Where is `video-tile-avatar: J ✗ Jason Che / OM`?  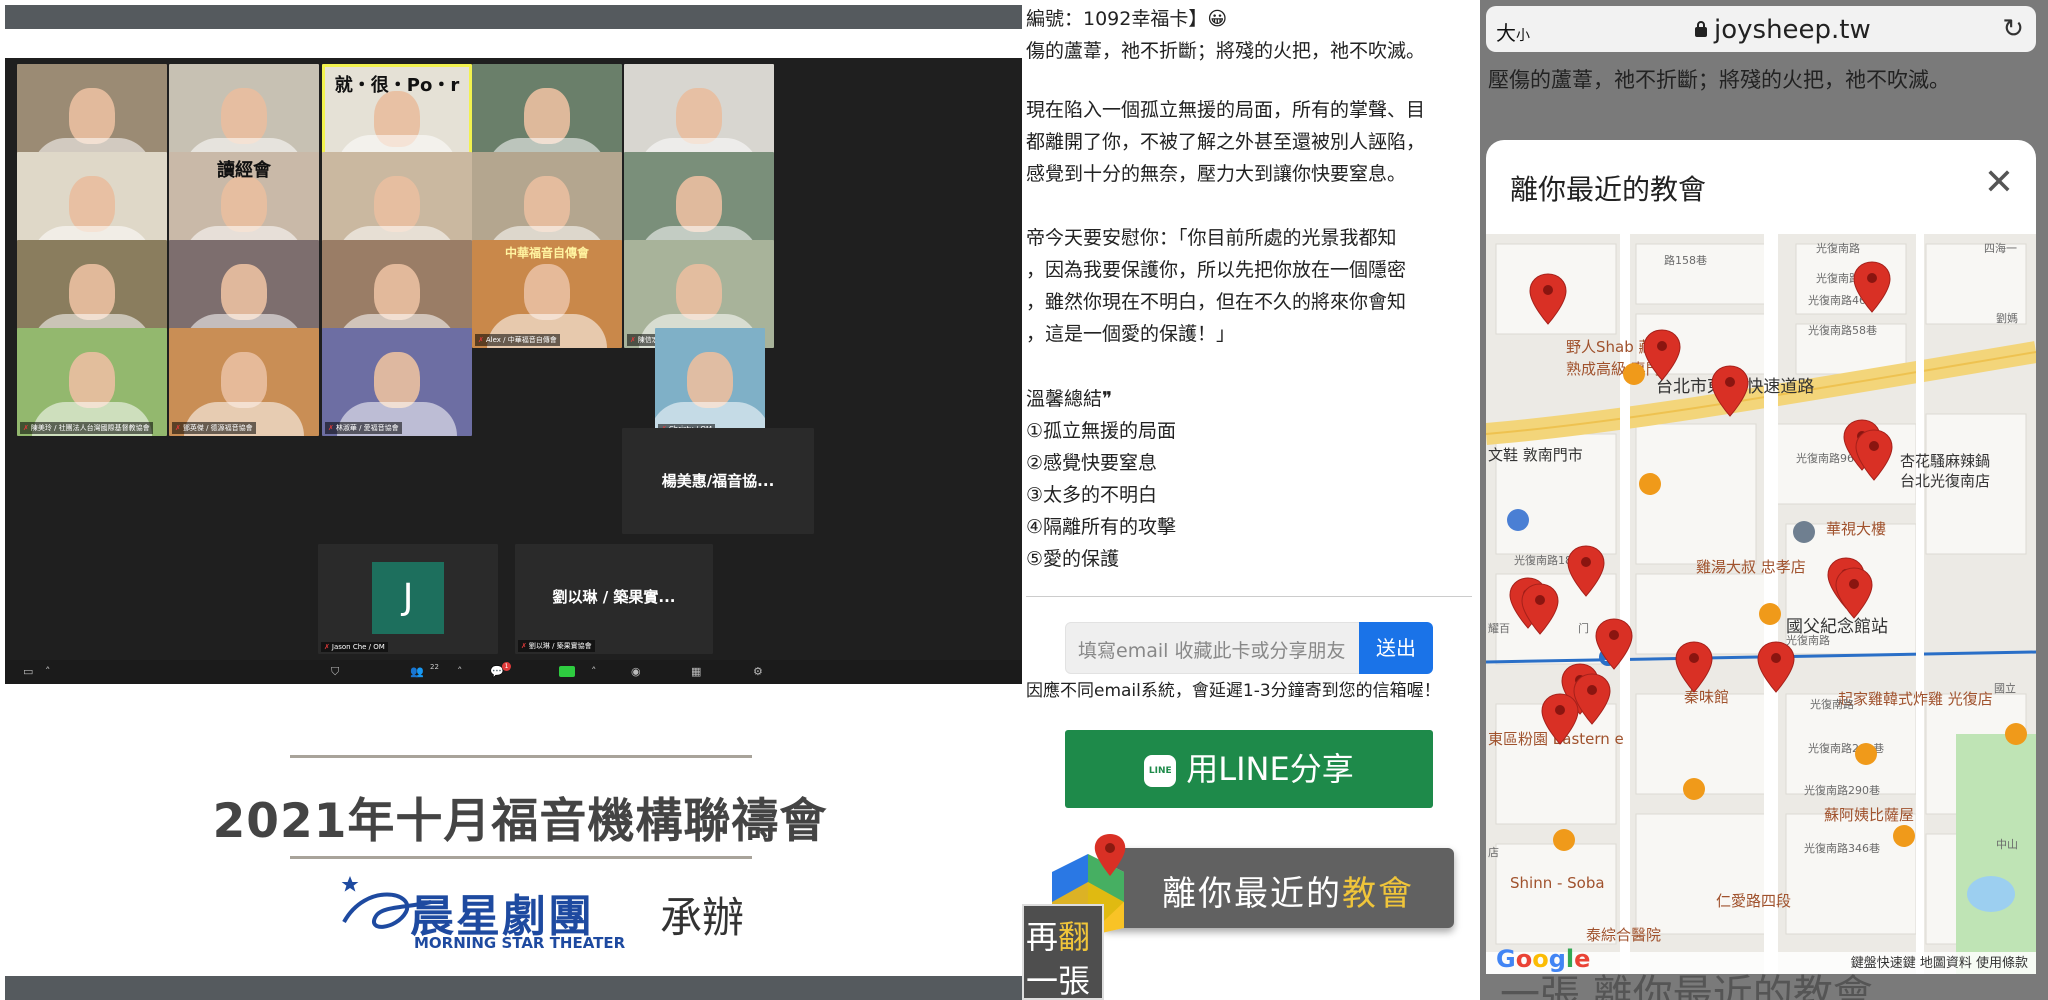
video-tile-avatar: J ✗ Jason Che / OM is located at coordinates (408, 599).